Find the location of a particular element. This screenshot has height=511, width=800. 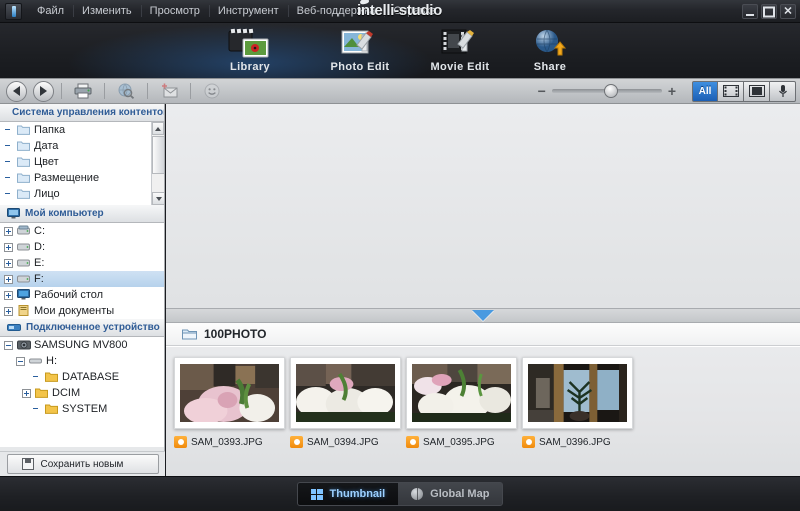

search-web-button is located at coordinates (126, 91).